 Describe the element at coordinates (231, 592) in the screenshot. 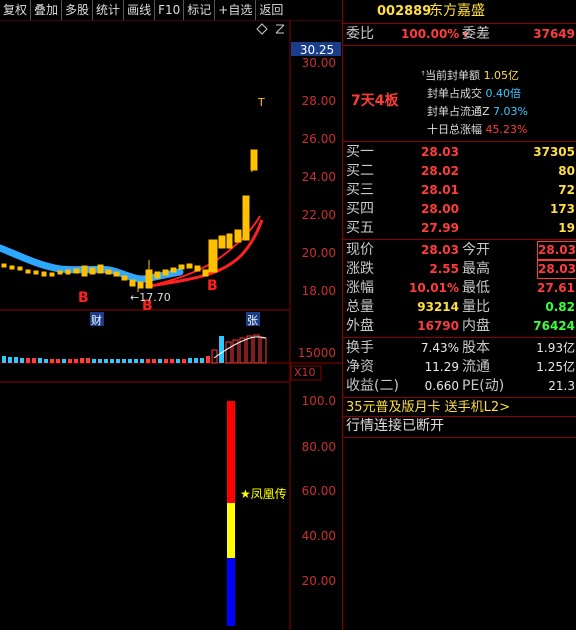

I see `osc-blue-segment` at that location.